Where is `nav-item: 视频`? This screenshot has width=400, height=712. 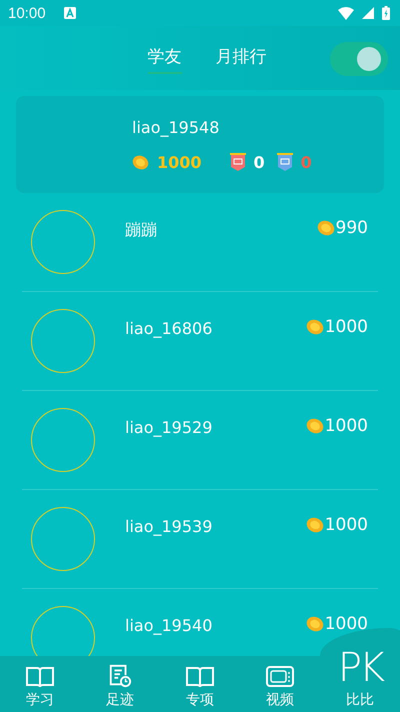
nav-item: 视频 is located at coordinates (280, 684).